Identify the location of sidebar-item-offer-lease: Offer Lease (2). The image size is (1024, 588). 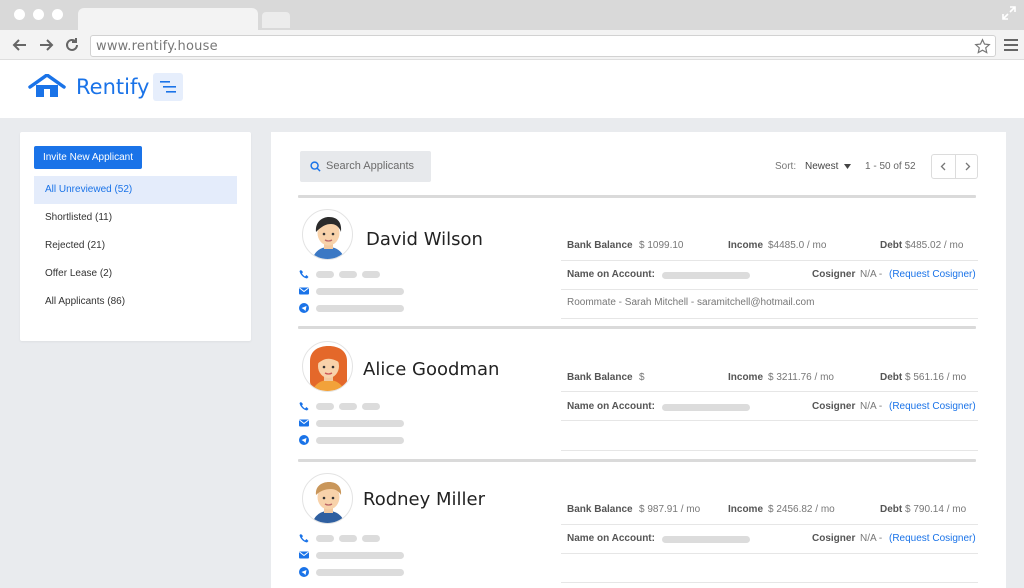
(135, 274).